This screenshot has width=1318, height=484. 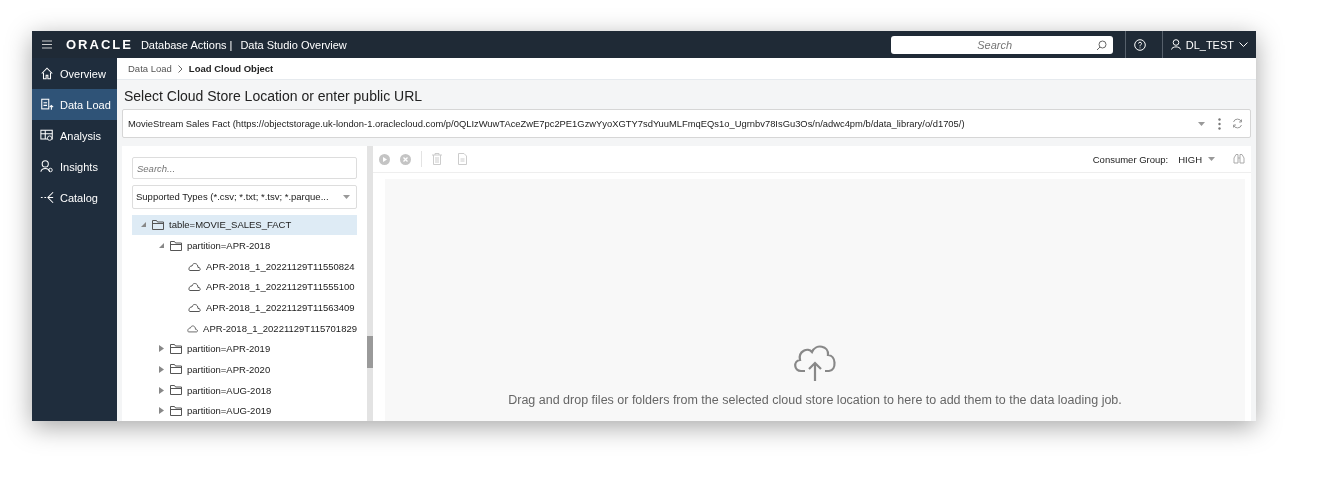 What do you see at coordinates (1130, 159) in the screenshot?
I see `consumer-group-label: Consumer Group:` at bounding box center [1130, 159].